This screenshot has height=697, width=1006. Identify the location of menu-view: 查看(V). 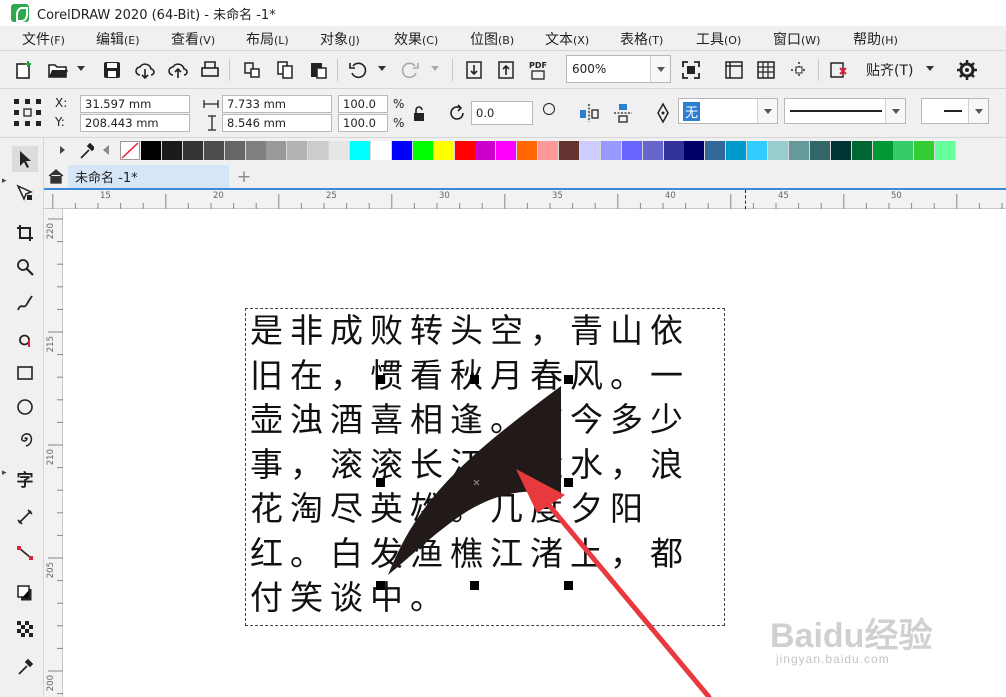
(193, 39).